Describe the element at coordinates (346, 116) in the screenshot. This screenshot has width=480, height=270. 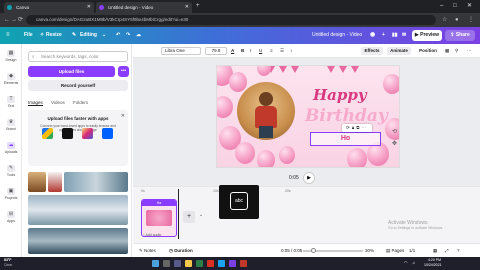
I see `birthday-text: Birthday` at that location.